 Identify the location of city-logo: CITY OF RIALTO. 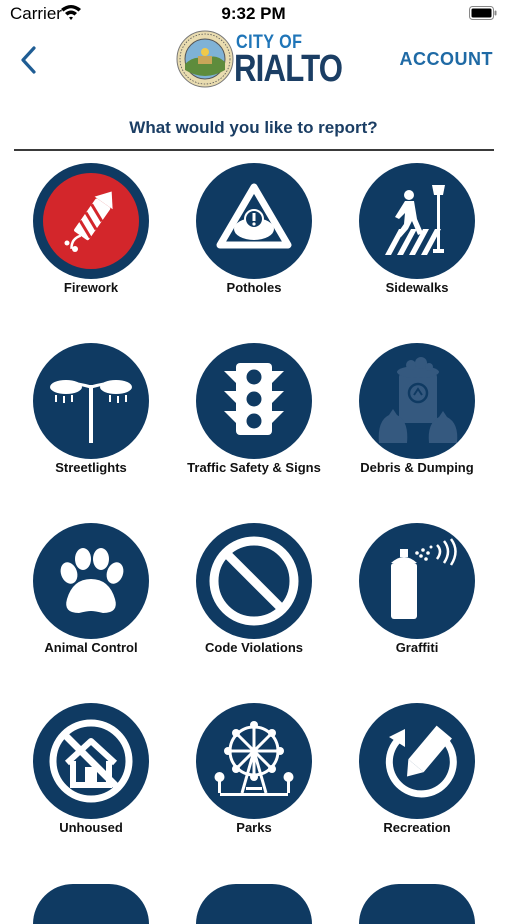
(259, 61).